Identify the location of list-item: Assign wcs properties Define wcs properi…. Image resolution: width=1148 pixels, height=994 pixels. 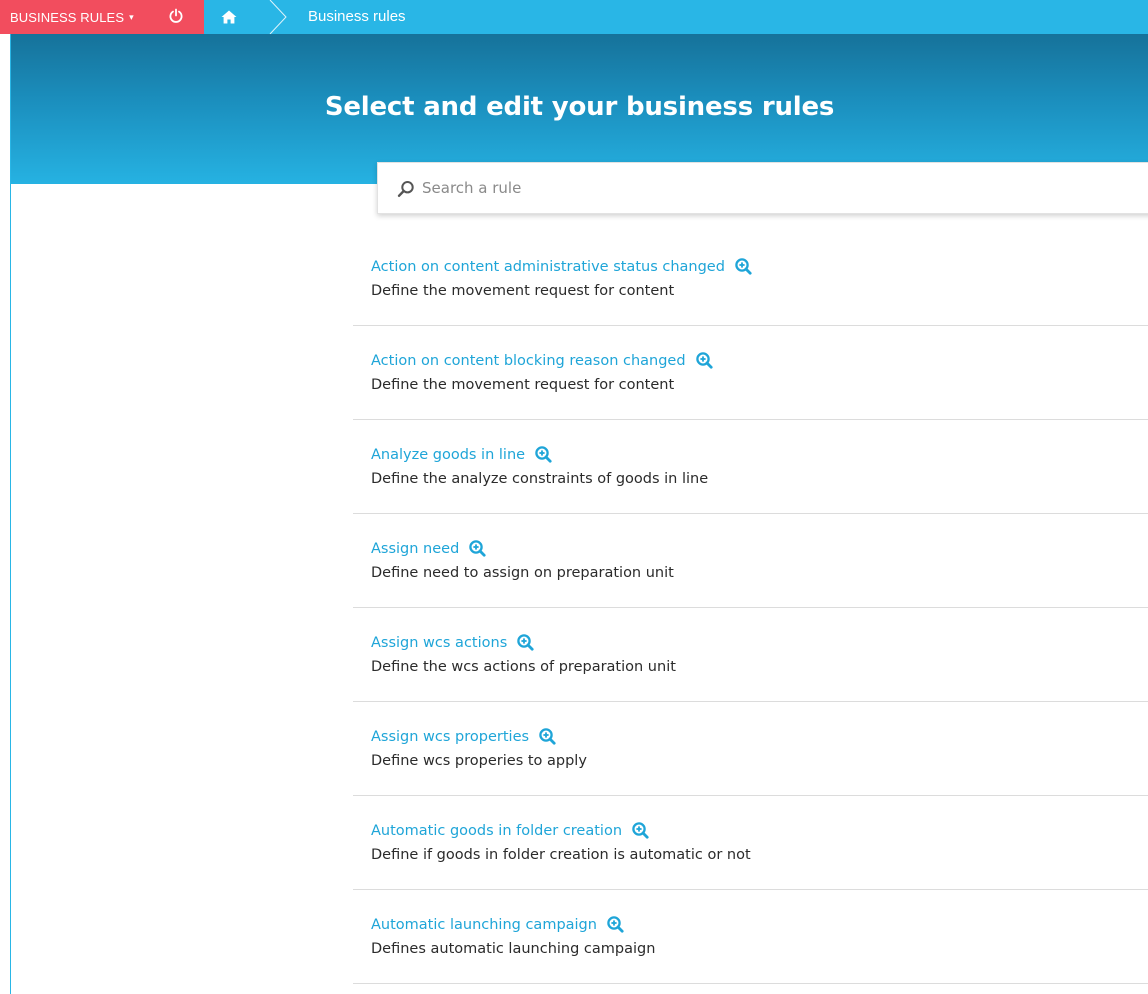
(750, 749).